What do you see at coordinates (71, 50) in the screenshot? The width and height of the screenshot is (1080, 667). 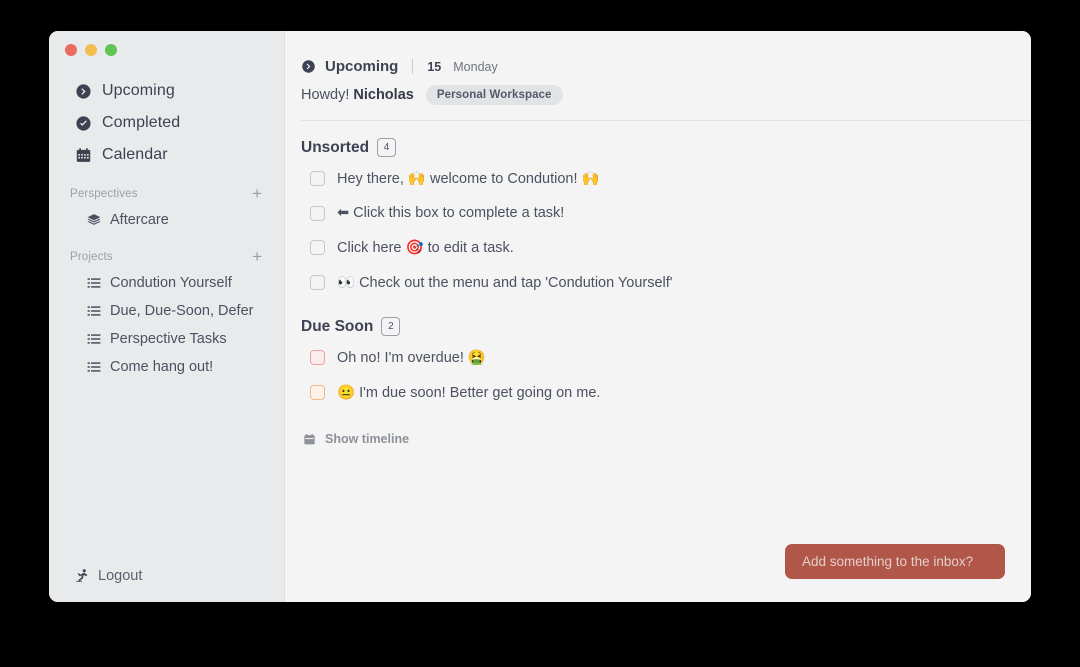 I see `close-window-button` at bounding box center [71, 50].